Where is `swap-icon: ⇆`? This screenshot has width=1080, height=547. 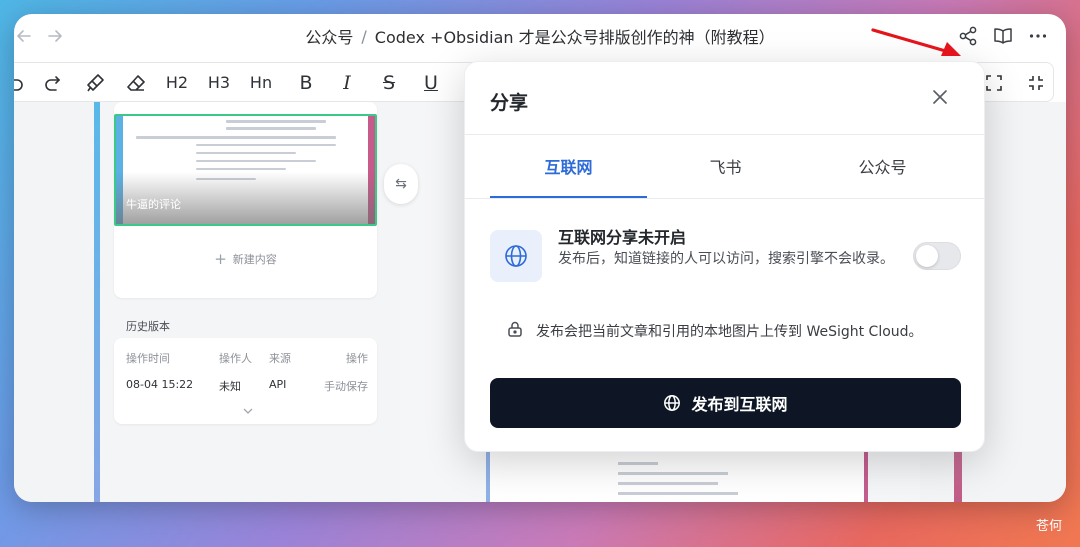 swap-icon: ⇆ is located at coordinates (401, 184).